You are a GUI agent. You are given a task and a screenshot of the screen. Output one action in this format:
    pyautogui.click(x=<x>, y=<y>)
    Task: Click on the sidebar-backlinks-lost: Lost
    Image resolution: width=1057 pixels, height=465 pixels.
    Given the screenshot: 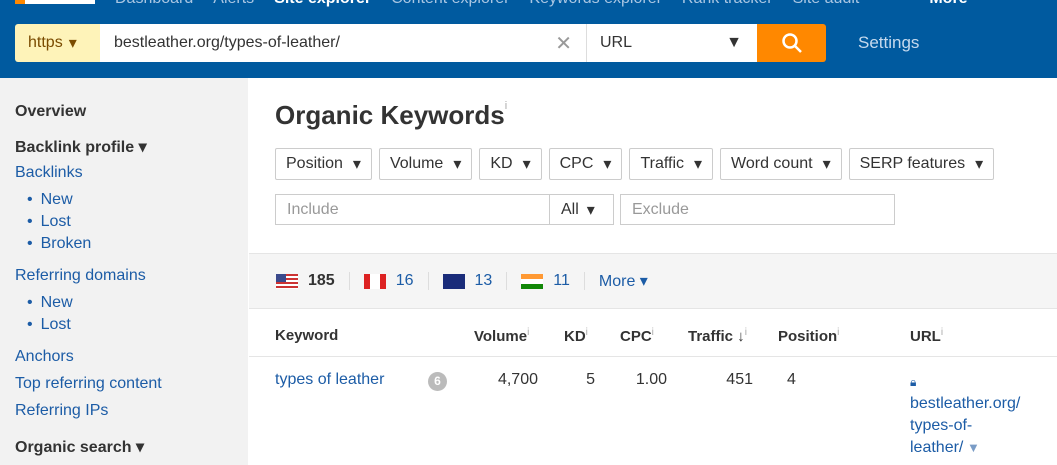 What is the action you would take?
    pyautogui.click(x=56, y=221)
    